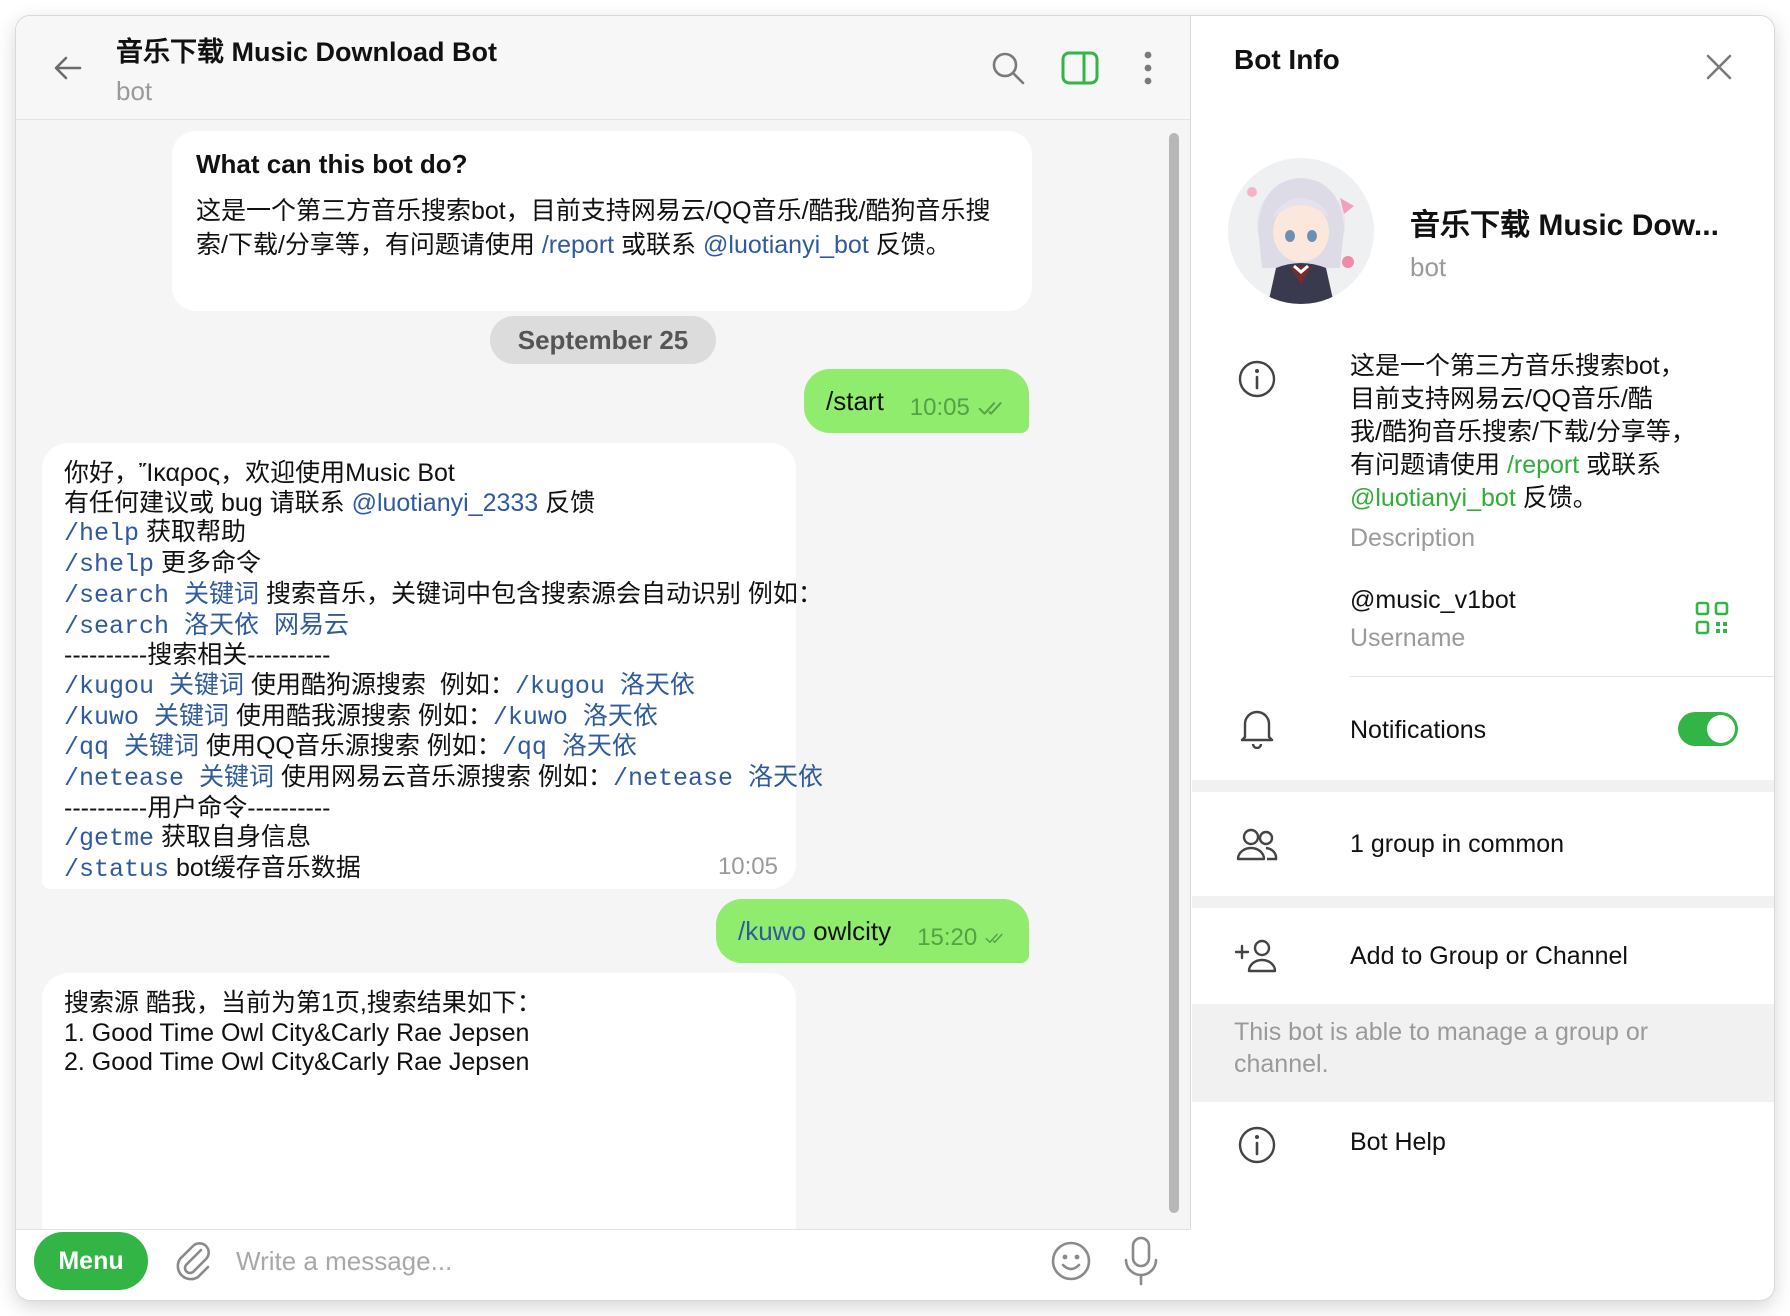 Image resolution: width=1790 pixels, height=1316 pixels. I want to click on message-line: /kuwo 关键词 使用酷我源搜索 例如：/kuwo 洛天依, so click(419, 717).